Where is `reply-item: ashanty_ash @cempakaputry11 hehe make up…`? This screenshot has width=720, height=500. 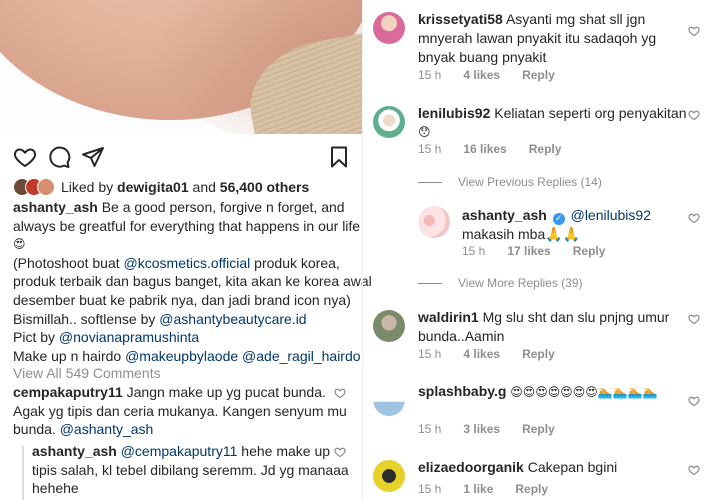 reply-item: ashanty_ash @cempakaputry11 hehe make up… is located at coordinates (190, 470).